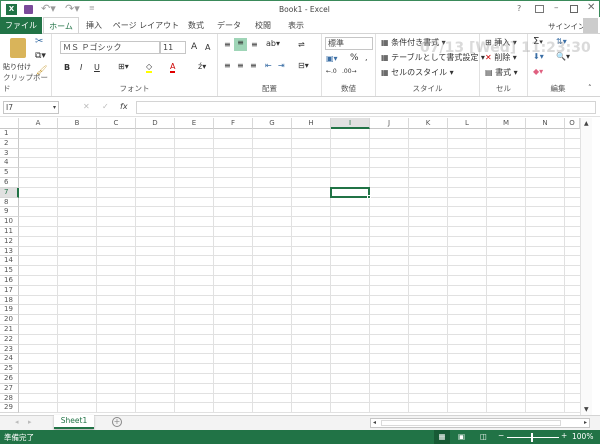 The image size is (600, 444). I want to click on percent-button: %, so click(354, 58).